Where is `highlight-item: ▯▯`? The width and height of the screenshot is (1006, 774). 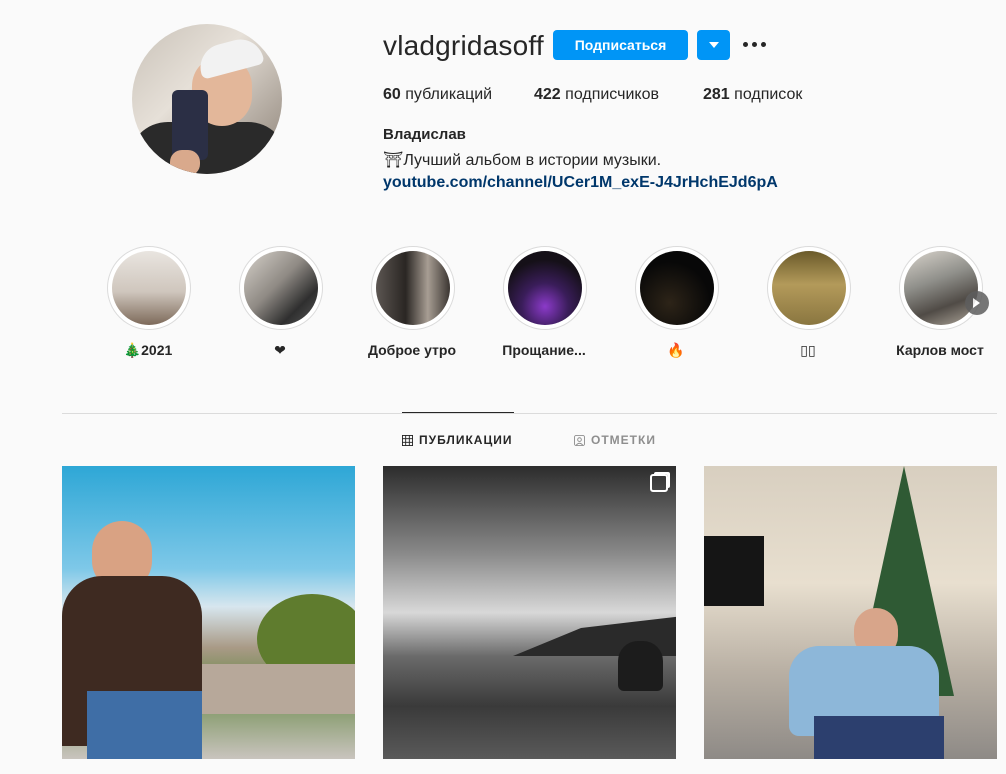 highlight-item: ▯▯ is located at coordinates (808, 302).